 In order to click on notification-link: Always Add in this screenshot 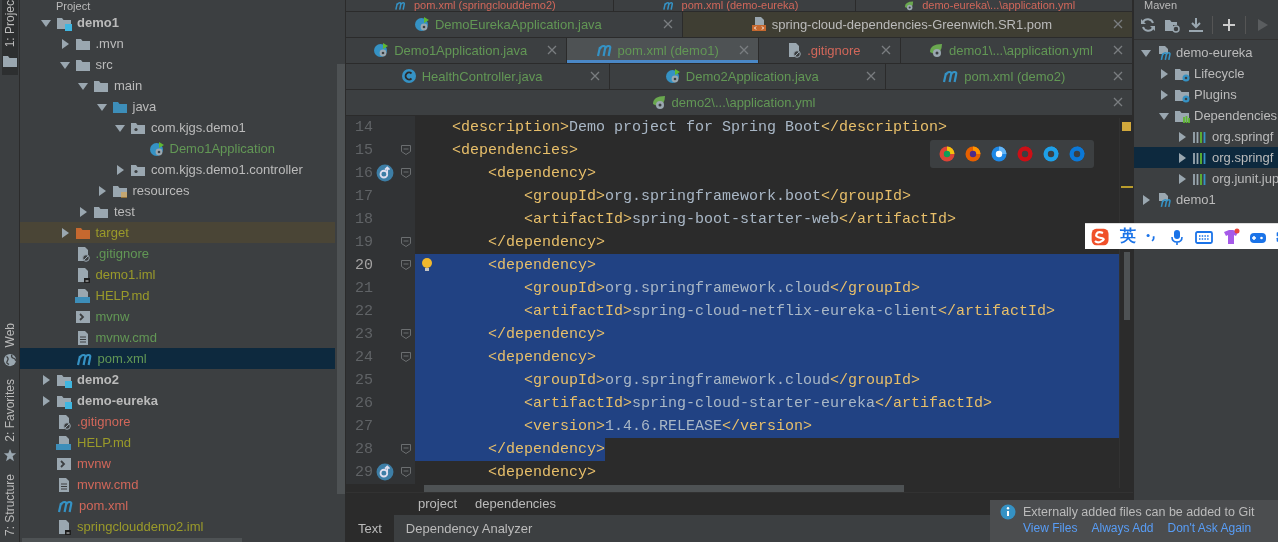, I will do `click(1122, 528)`.